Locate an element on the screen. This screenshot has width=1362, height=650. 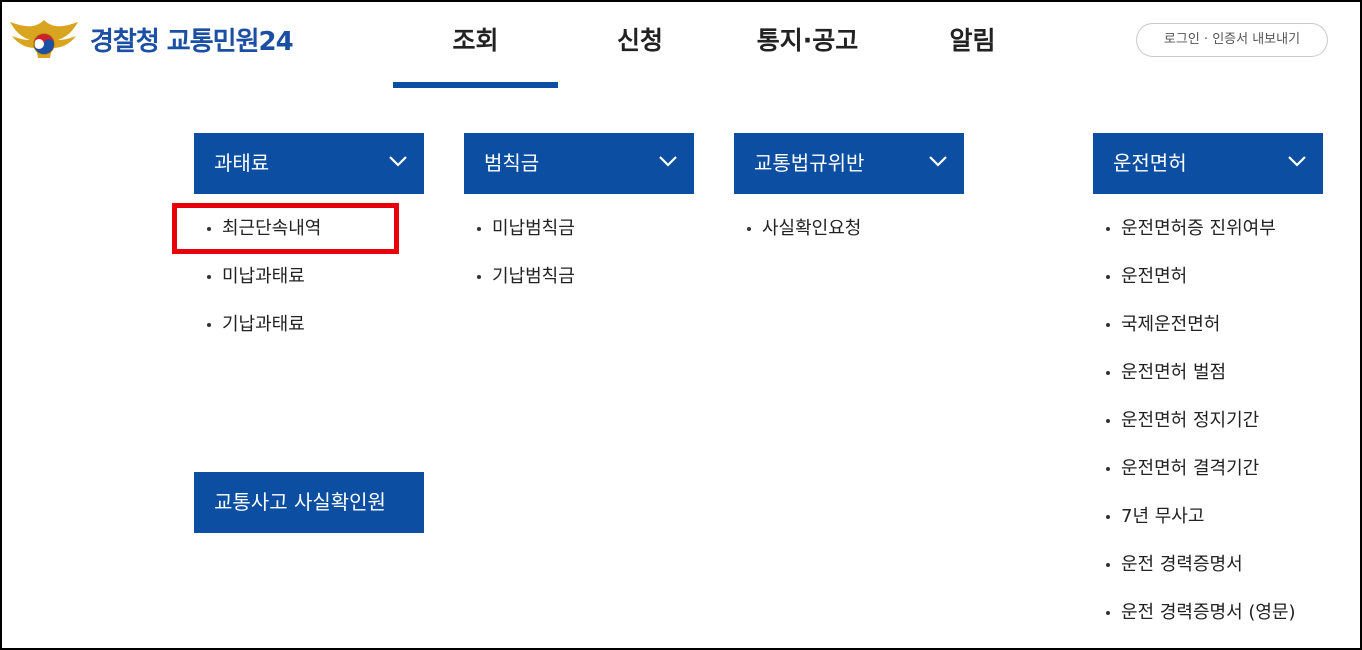
nav-announcements: 알림 is located at coordinates (972, 41).